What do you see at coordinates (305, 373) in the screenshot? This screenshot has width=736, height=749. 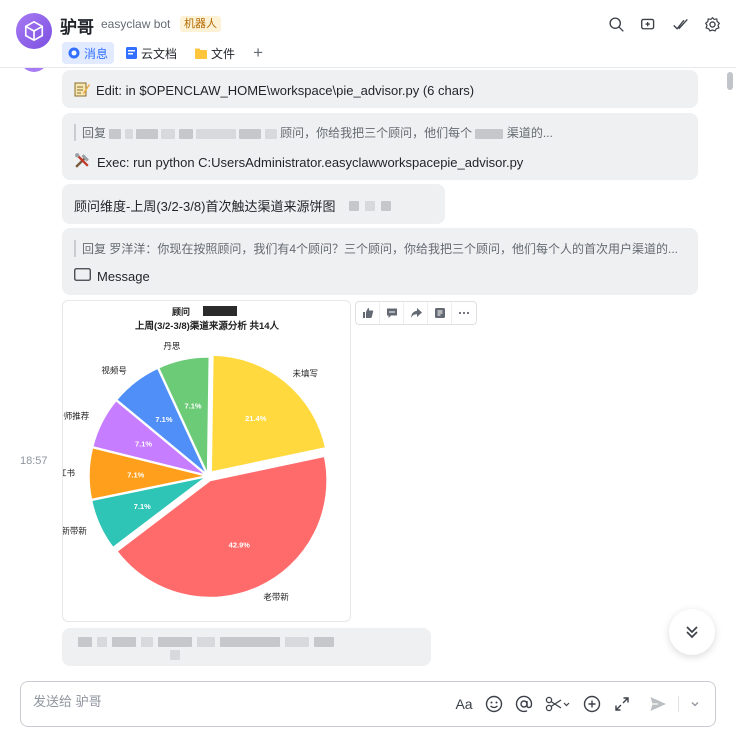 I see `pie-slice-label: 未填写` at bounding box center [305, 373].